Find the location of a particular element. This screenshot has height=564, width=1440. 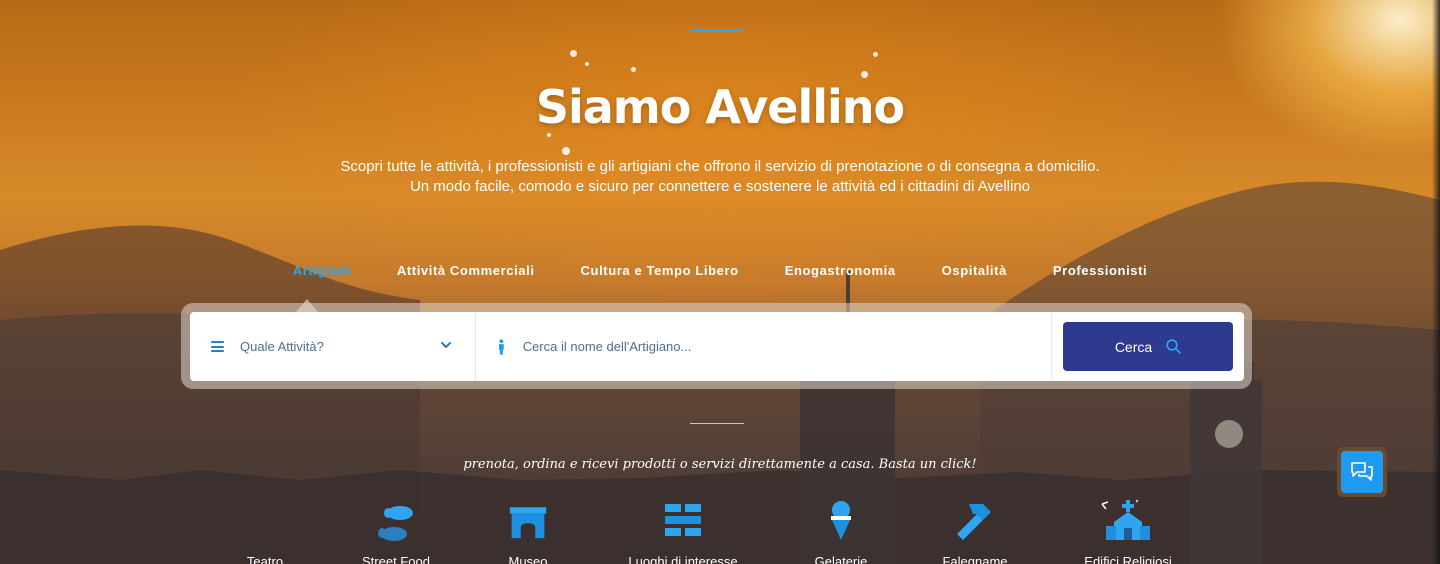

section-divider is located at coordinates (717, 423).